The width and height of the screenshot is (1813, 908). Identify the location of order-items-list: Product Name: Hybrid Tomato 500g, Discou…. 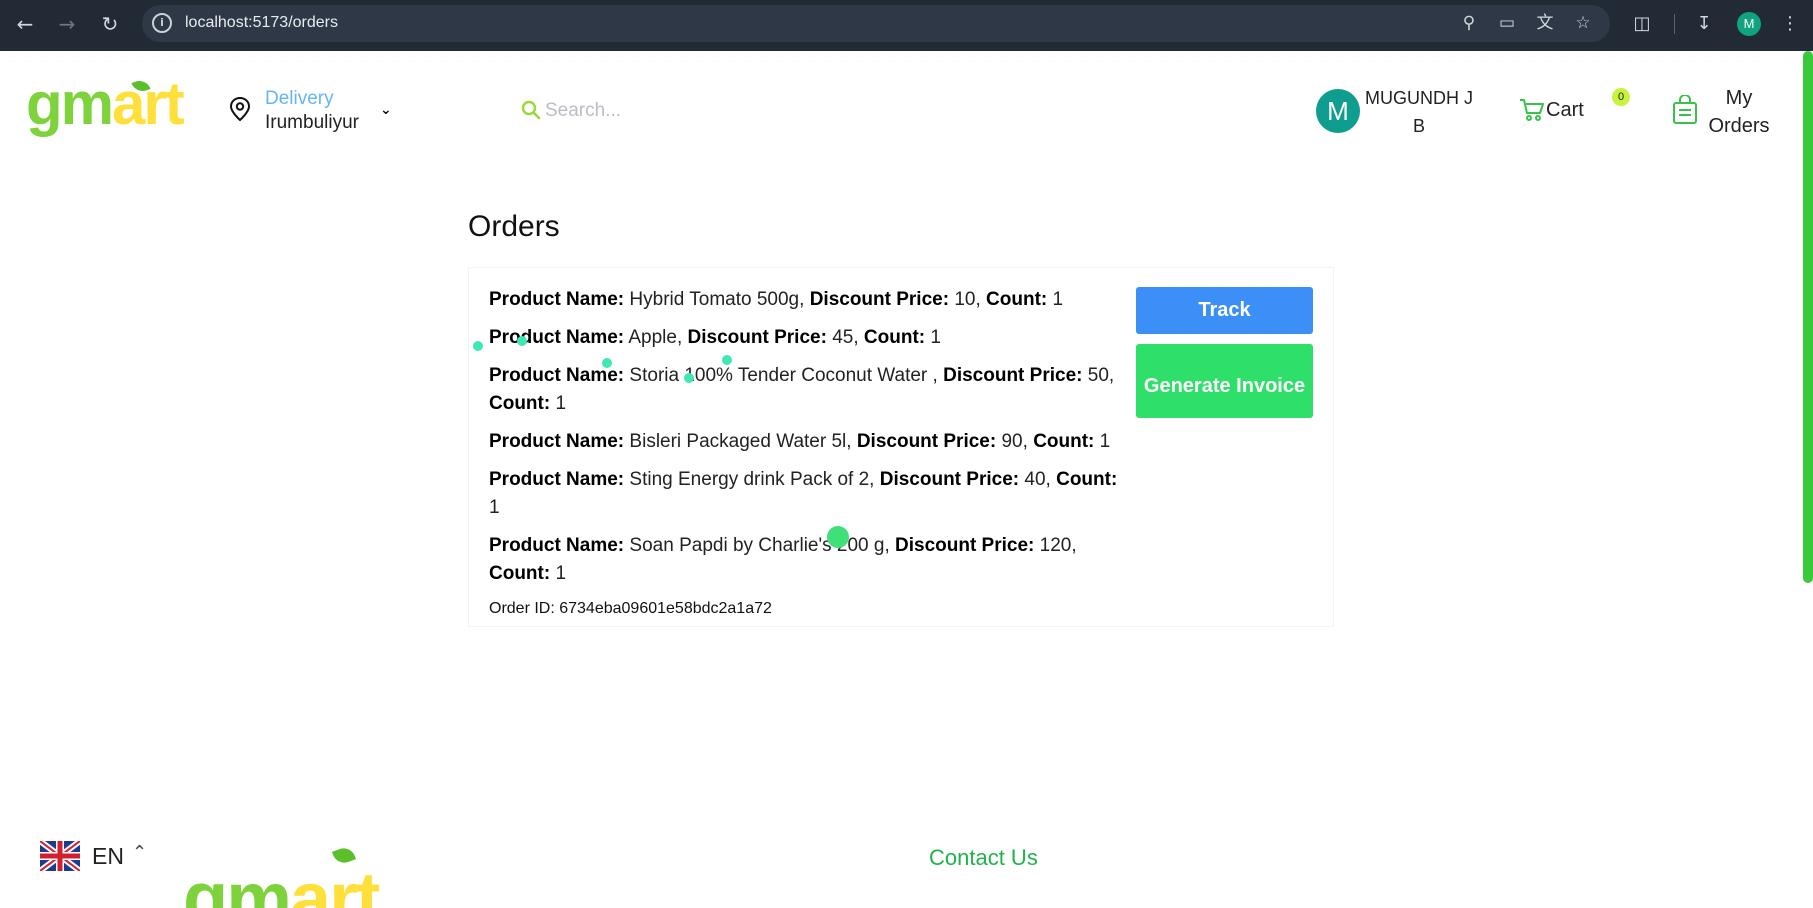
(809, 442).